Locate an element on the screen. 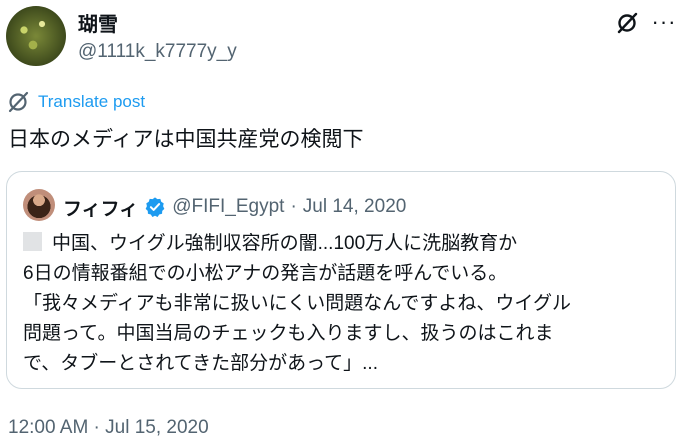 The image size is (684, 444). more-options-button: ··· is located at coordinates (664, 22).